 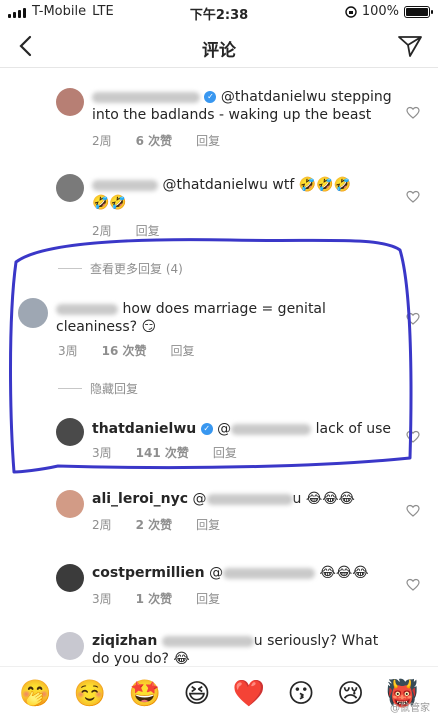 I want to click on comment-body: stepping, so click(x=361, y=97).